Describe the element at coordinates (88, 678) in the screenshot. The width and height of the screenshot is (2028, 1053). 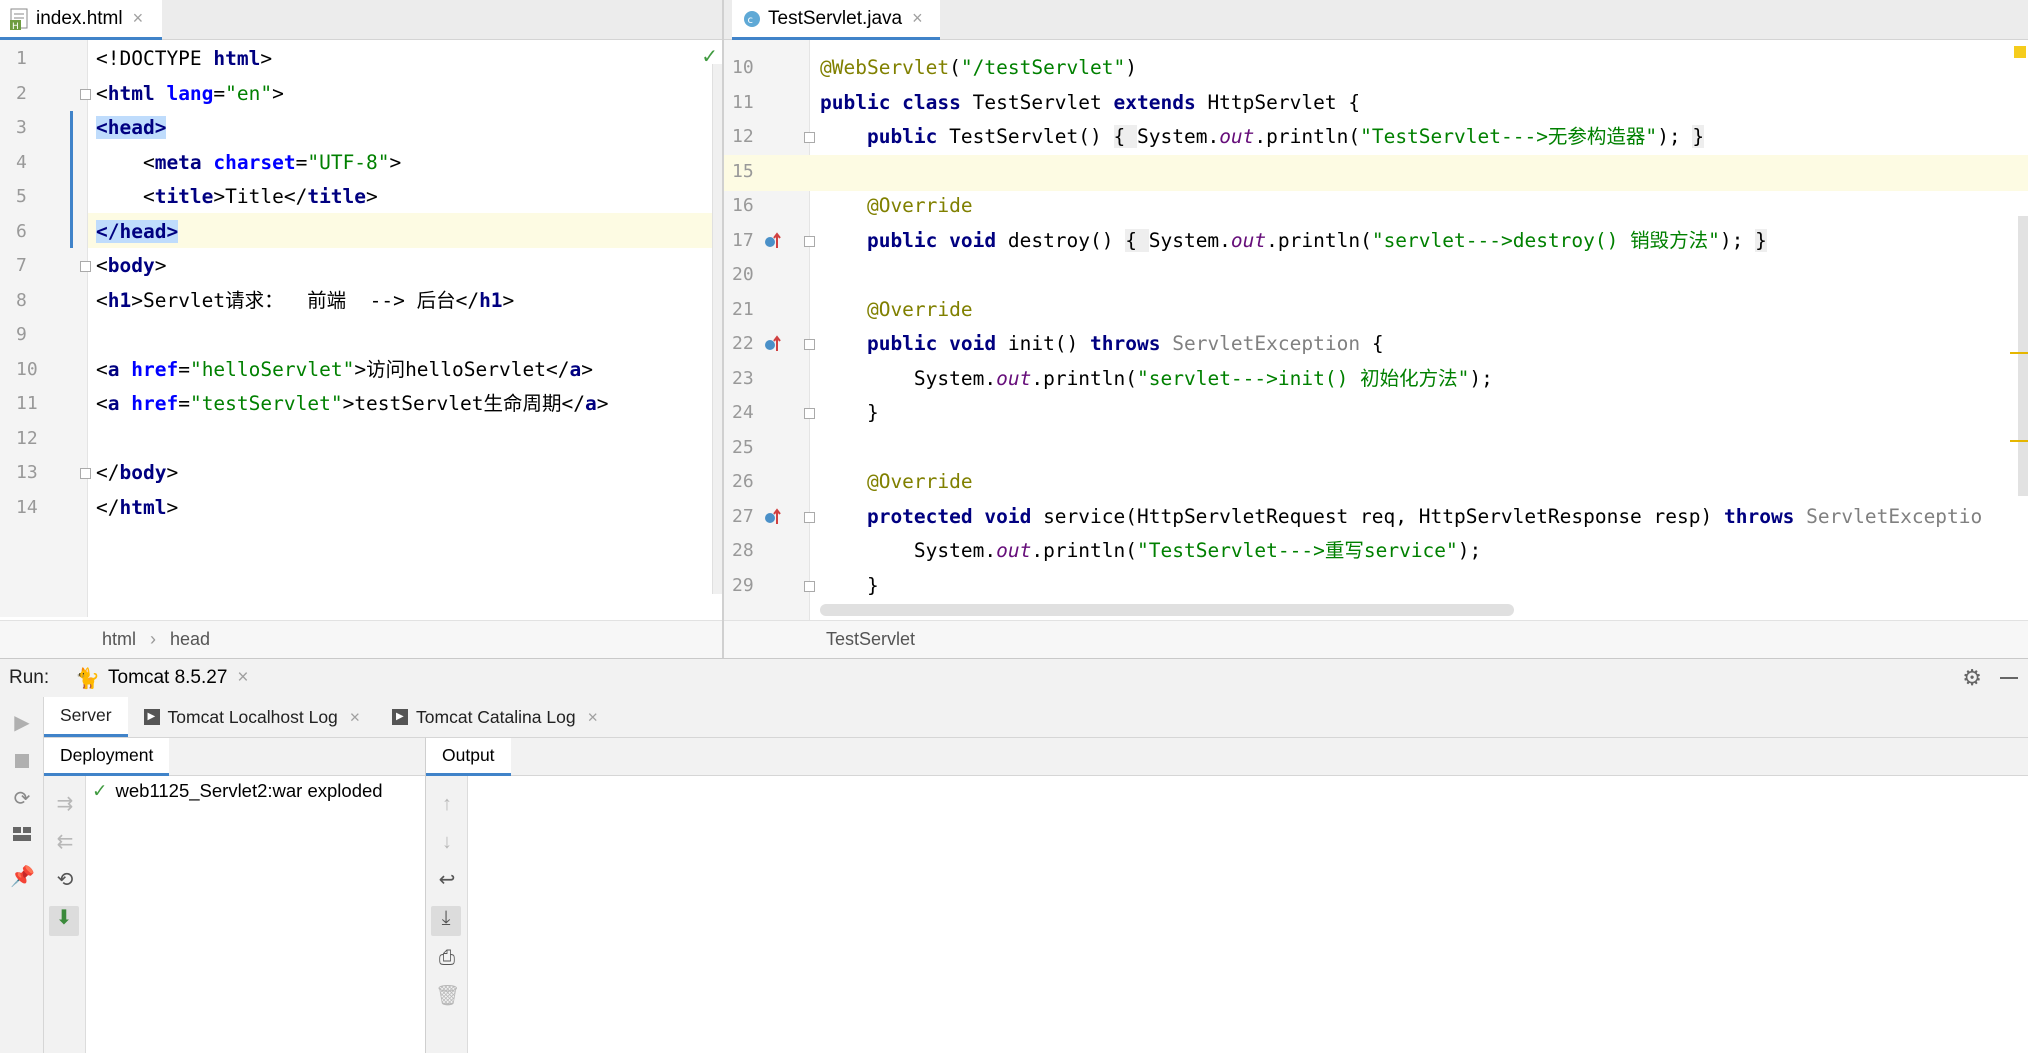
I see `tomcat-icon: 🐈` at that location.